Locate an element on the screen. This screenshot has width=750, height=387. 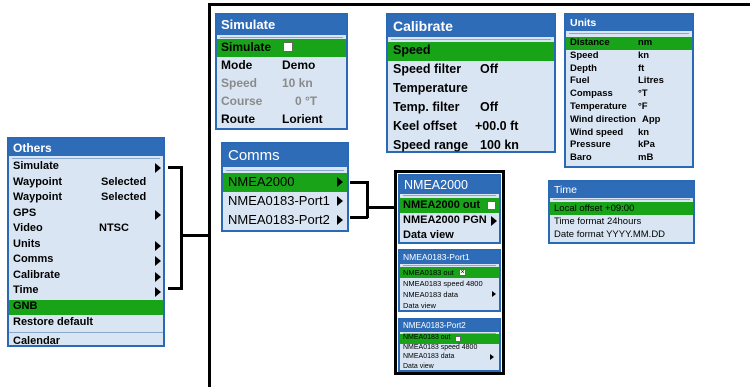
comms-item-nmea0183-port2: NMEA0183-Port2 is located at coordinates (285, 220).